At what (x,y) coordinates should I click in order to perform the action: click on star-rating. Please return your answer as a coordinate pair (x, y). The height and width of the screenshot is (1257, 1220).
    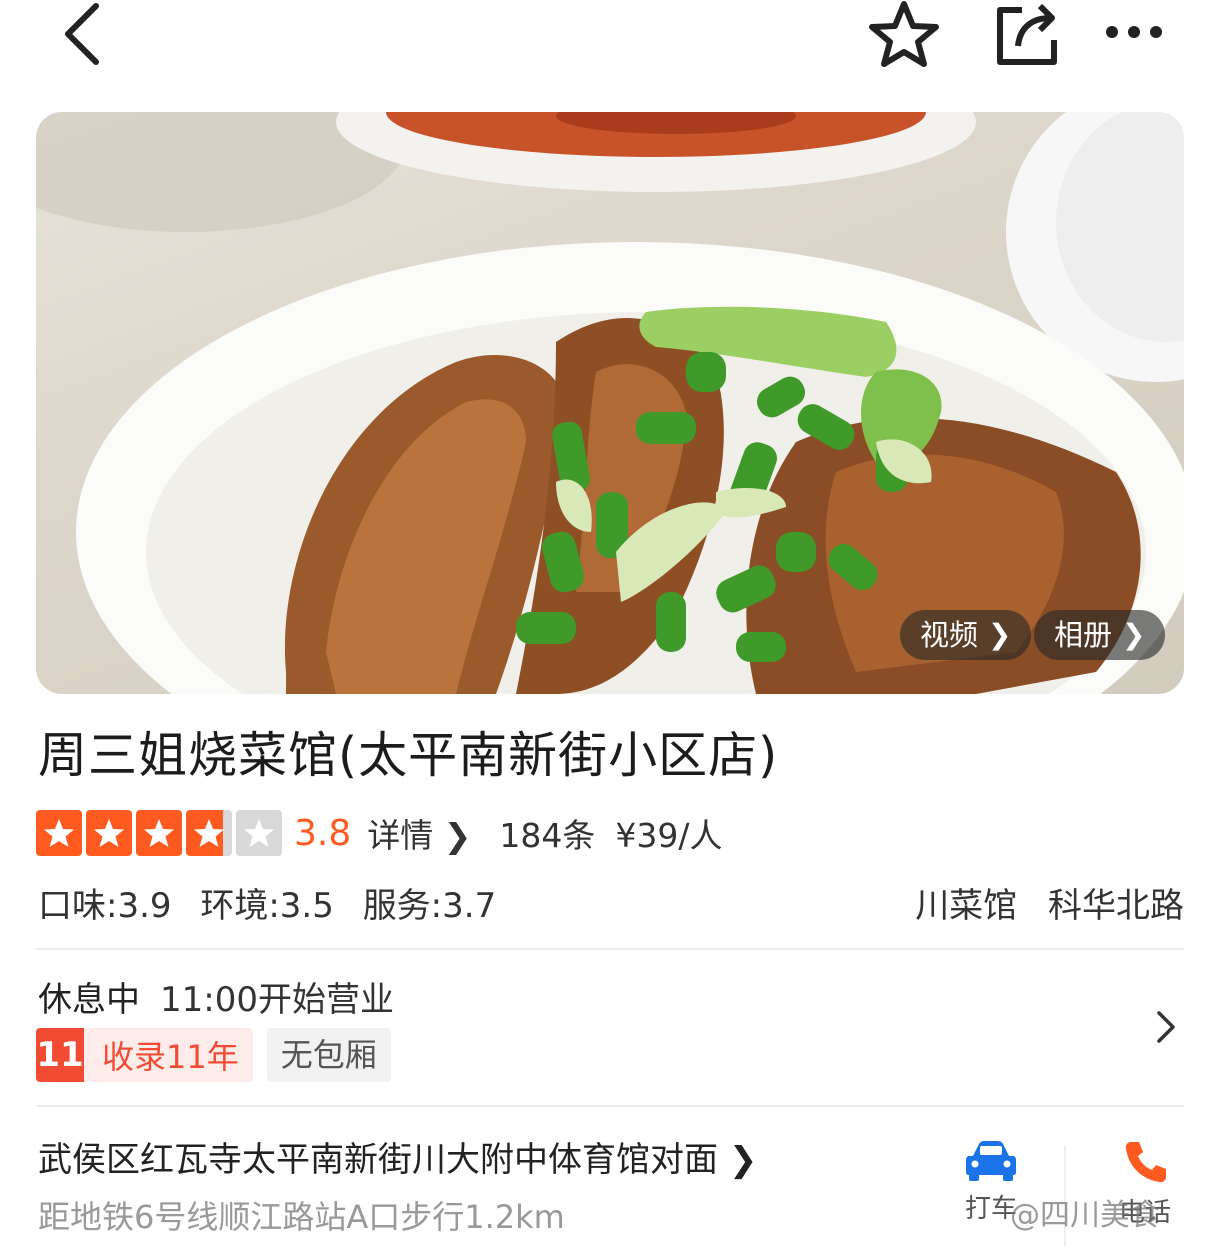
    Looking at the image, I should click on (159, 833).